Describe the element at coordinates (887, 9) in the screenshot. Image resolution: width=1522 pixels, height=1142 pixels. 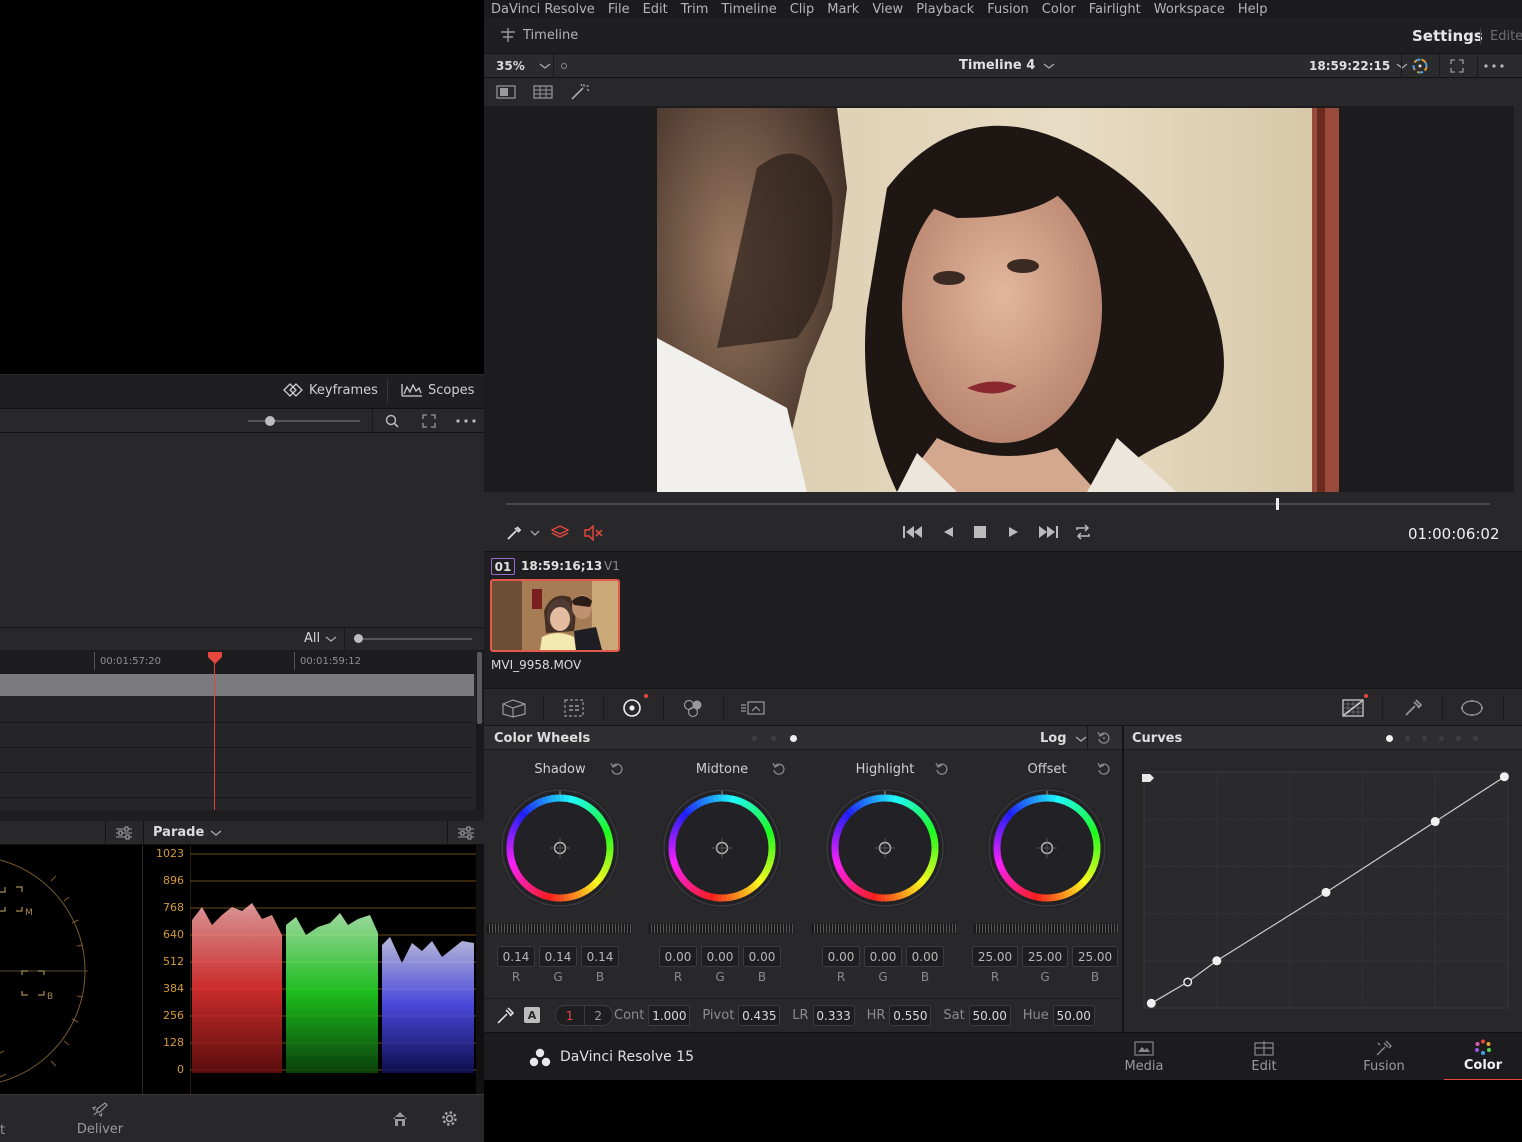
I see `menu-view: View` at that location.